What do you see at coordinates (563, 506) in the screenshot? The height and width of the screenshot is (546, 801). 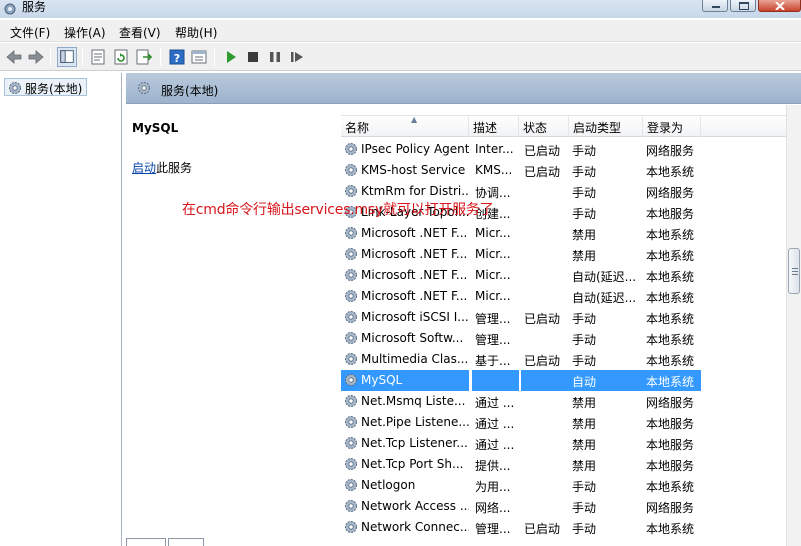 I see `service-row: Network Access ... 网络... 手动 网络服务` at bounding box center [563, 506].